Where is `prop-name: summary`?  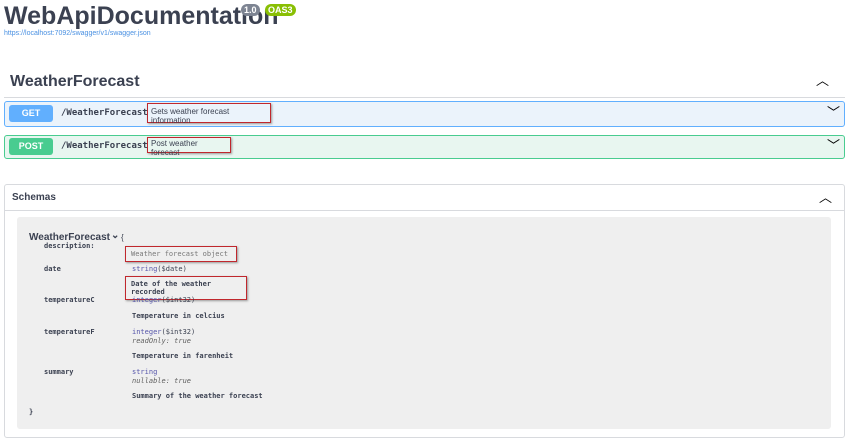 prop-name: summary is located at coordinates (59, 372).